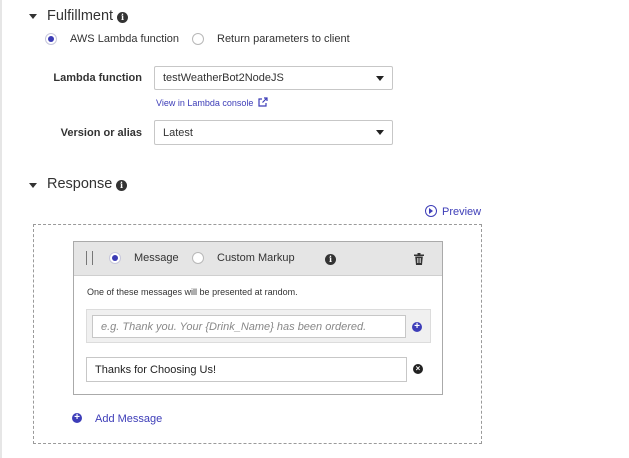  I want to click on radio-custom-markup-label: Custom Markup, so click(256, 258).